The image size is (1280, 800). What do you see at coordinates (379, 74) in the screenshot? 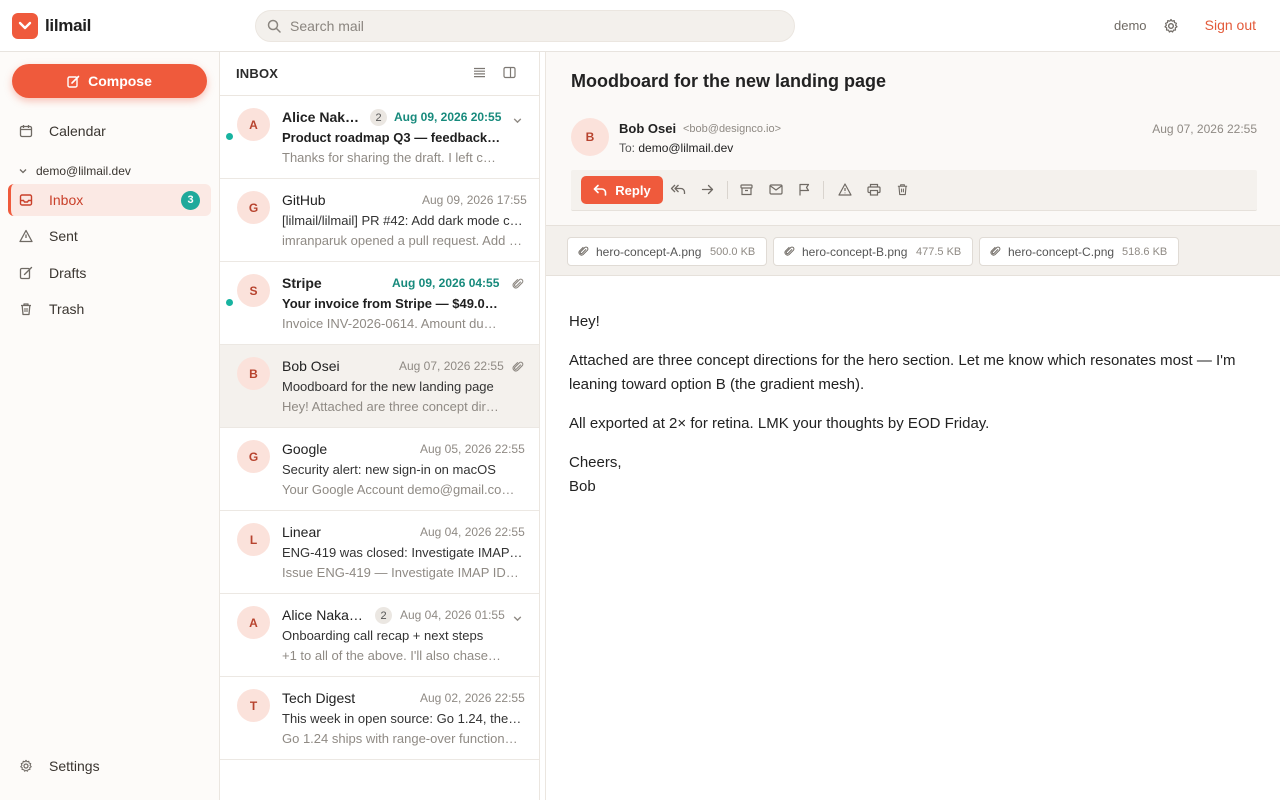
I see `list-header: INBOX` at bounding box center [379, 74].